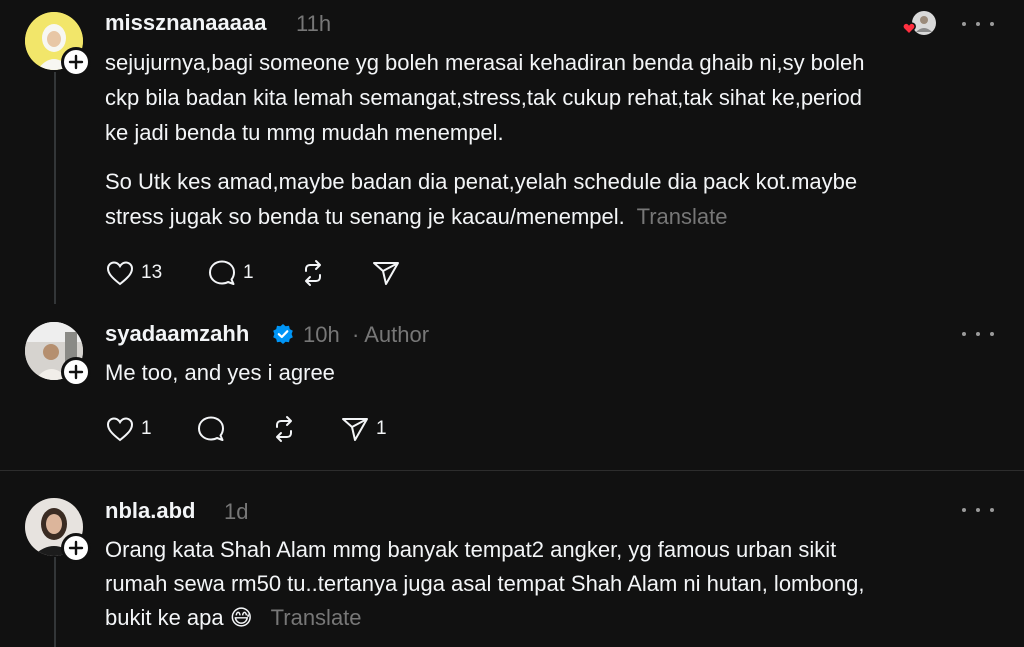  What do you see at coordinates (152, 272) in the screenshot?
I see `like-count: 13` at bounding box center [152, 272].